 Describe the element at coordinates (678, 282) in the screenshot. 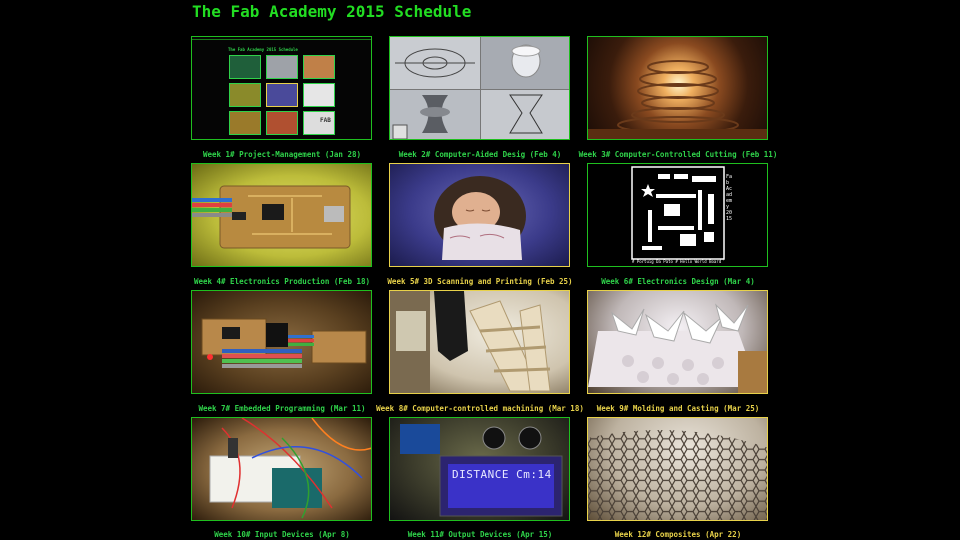

I see `week-6-caption-link: Week 6# Electronics Design (Mar 4)` at that location.